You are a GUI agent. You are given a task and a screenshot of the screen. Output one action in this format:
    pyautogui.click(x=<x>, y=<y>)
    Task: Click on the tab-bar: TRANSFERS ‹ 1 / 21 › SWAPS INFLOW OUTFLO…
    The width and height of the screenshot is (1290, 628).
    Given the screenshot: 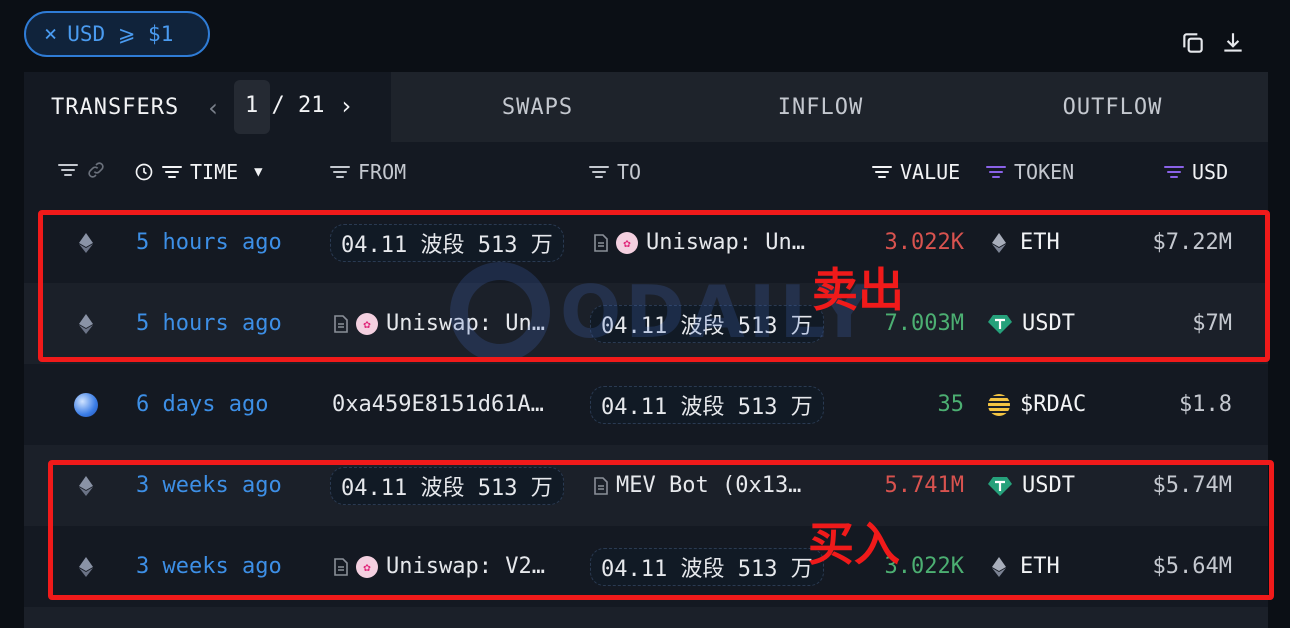 What is the action you would take?
    pyautogui.click(x=646, y=107)
    